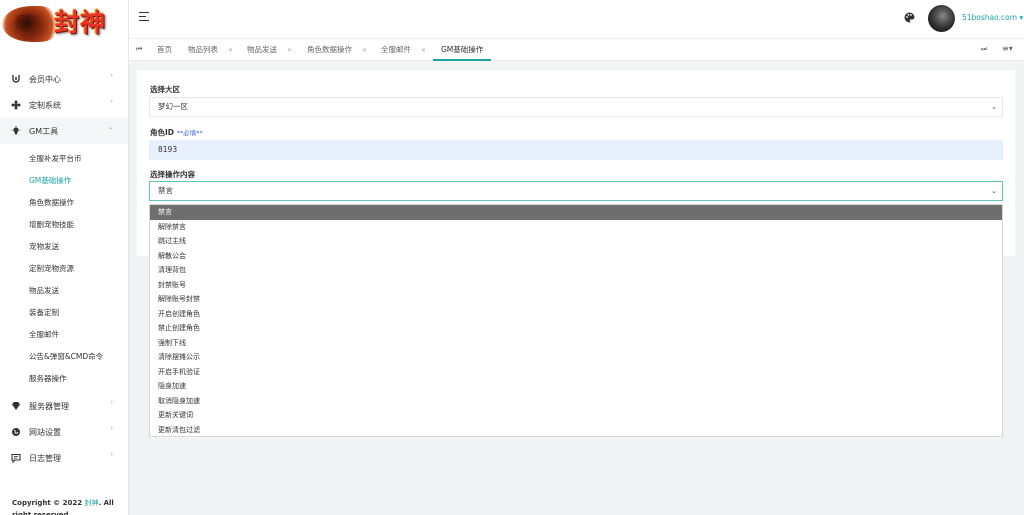 The image size is (1024, 515). I want to click on tab-home: 首页, so click(164, 50).